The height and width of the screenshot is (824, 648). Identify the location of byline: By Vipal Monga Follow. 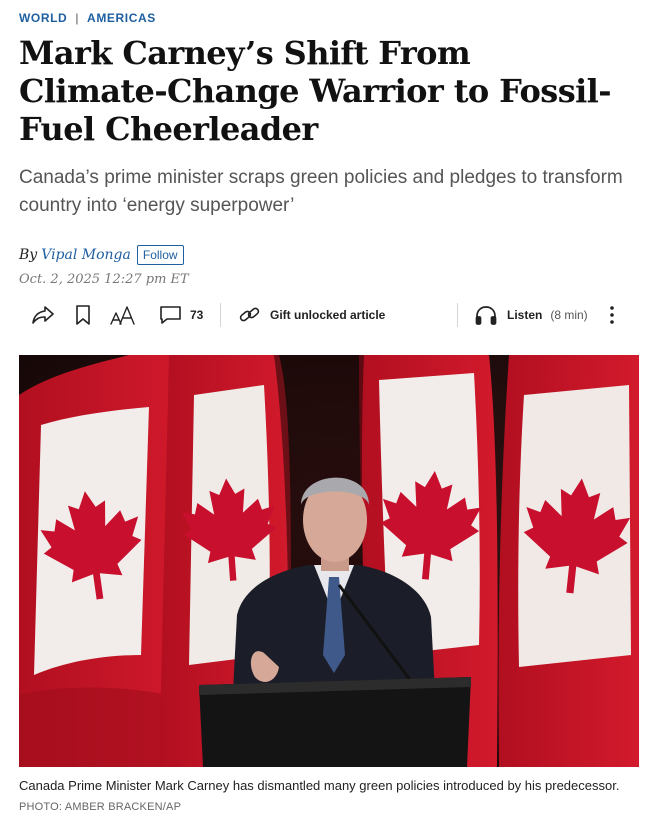
(101, 255).